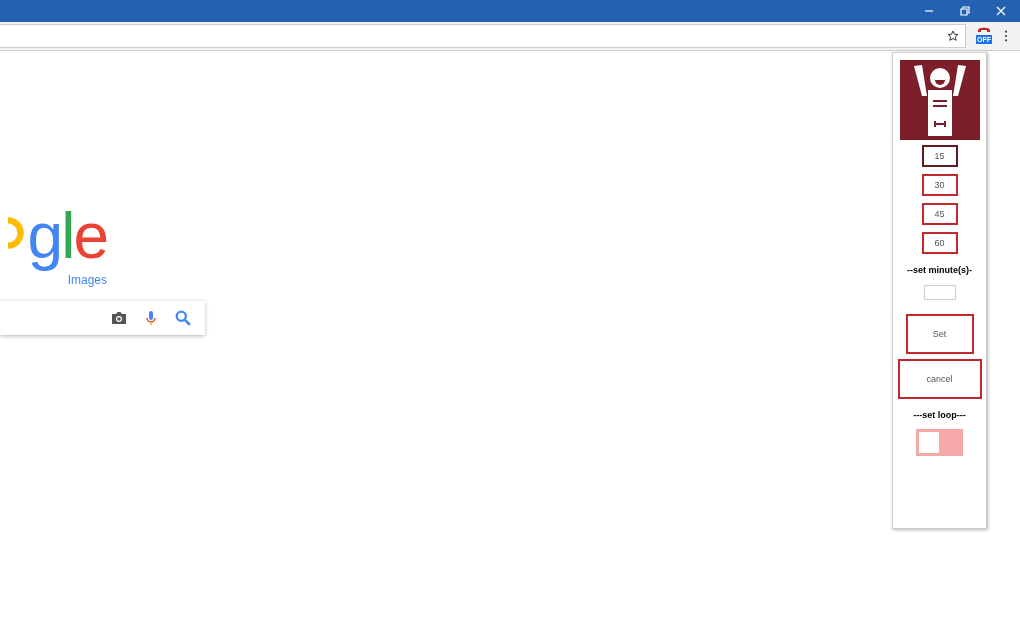 This screenshot has width=1020, height=638. I want to click on restore-icon, so click(965, 11).